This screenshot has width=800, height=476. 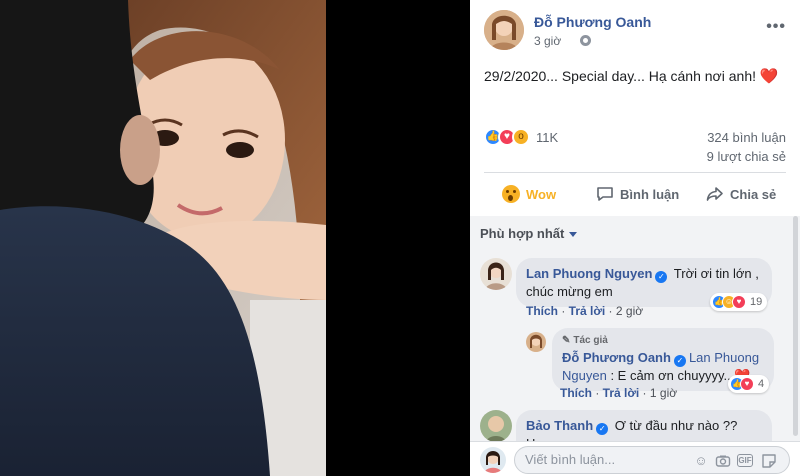 What do you see at coordinates (536, 342) in the screenshot?
I see `reply-avatar` at bounding box center [536, 342].